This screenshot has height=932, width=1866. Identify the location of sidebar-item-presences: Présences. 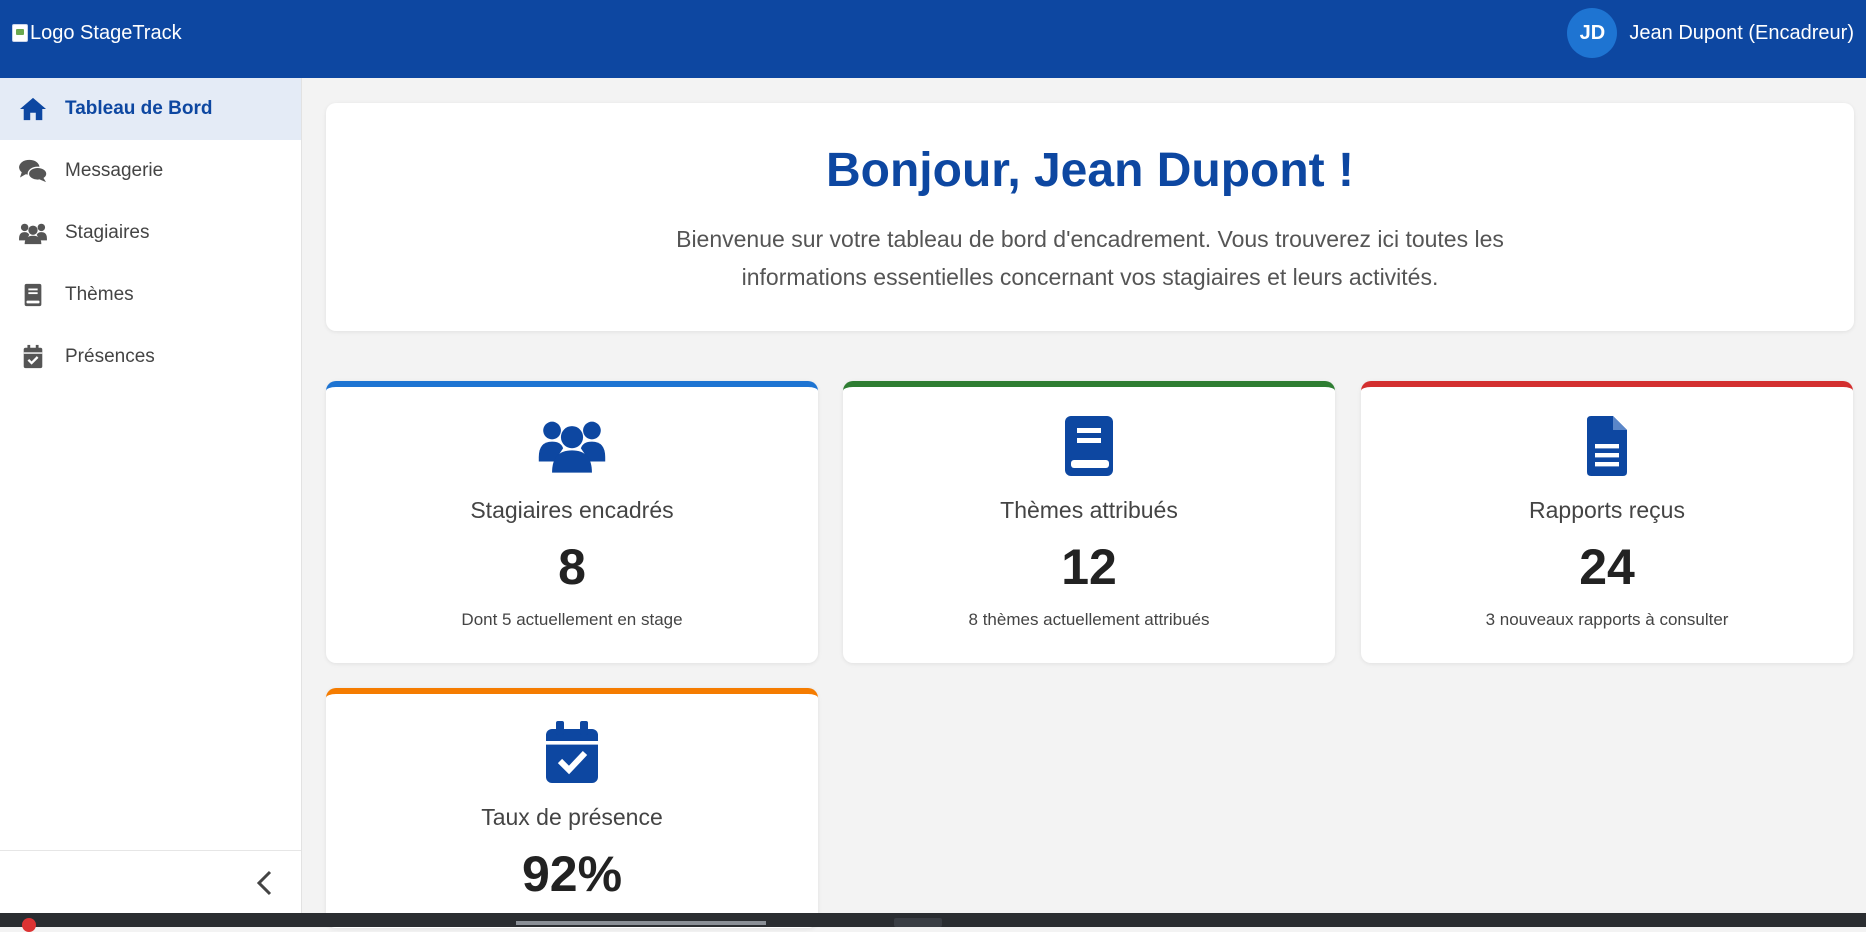
(150, 357).